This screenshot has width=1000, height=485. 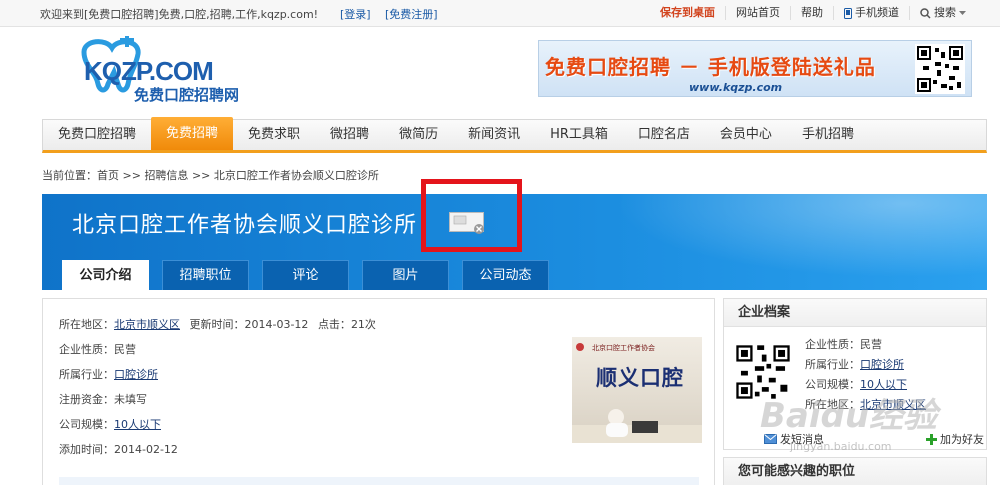 I want to click on breadcrumb: 当前位置：首页 >> 招聘信息 >> 北京口腔工作者协会顺义口腔诊所, so click(x=210, y=175).